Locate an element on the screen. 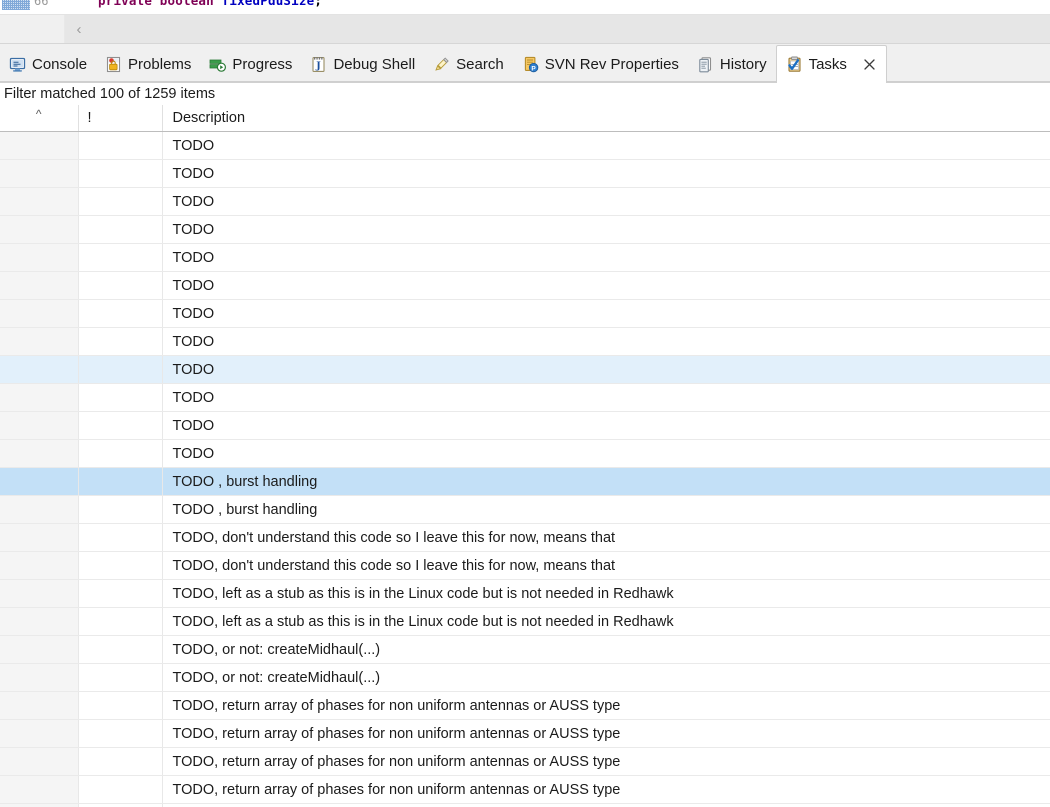  code-editor-strip: 66 private boolean fixedPduSize; ‹ is located at coordinates (525, 22).